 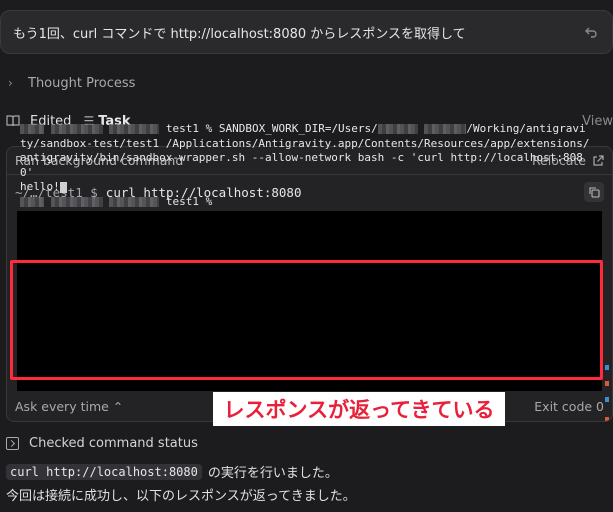 I want to click on terminal-next-prompt: test1 %, so click(x=189, y=201).